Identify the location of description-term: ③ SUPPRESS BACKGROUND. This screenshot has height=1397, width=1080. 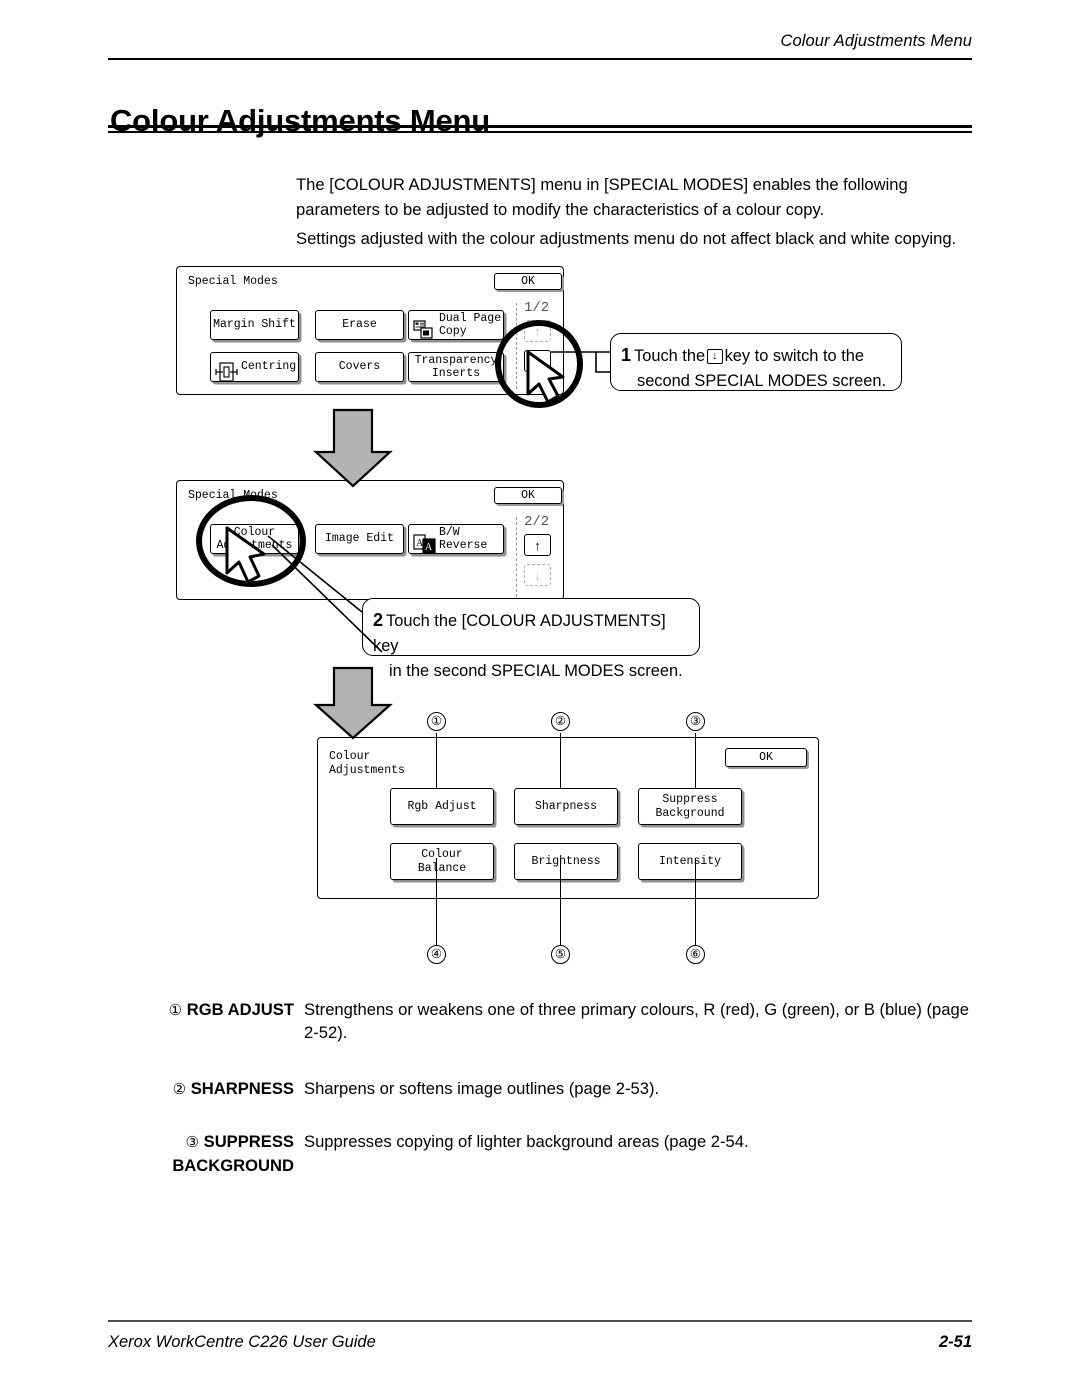
(215, 1153).